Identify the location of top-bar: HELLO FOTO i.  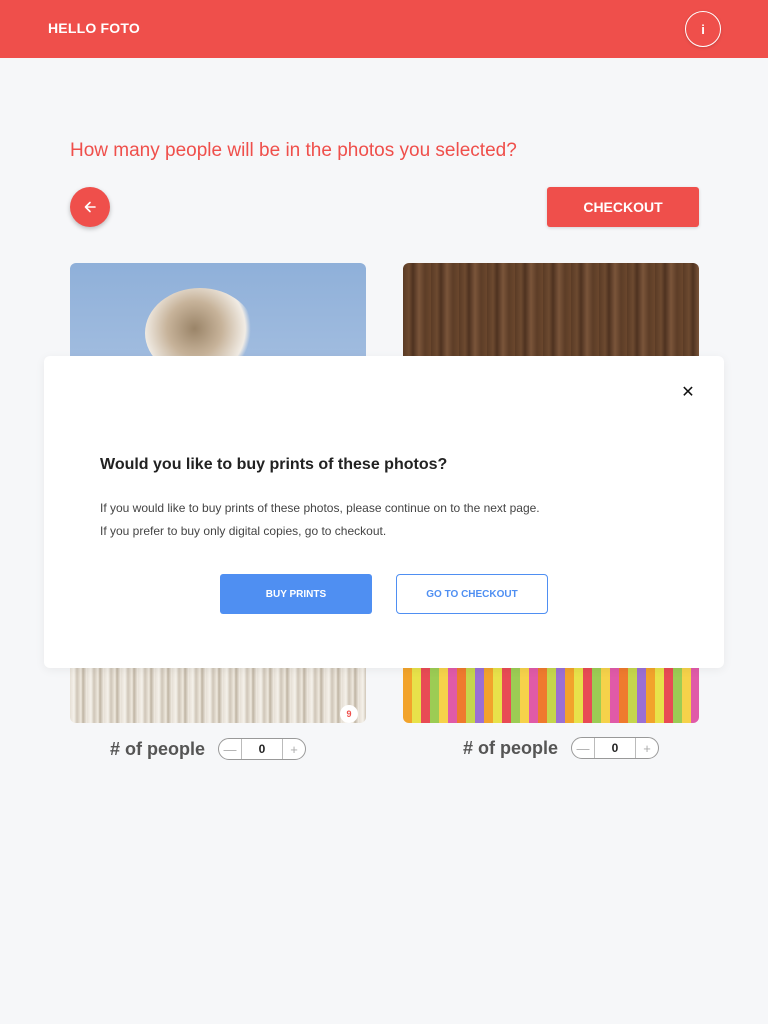
(384, 29).